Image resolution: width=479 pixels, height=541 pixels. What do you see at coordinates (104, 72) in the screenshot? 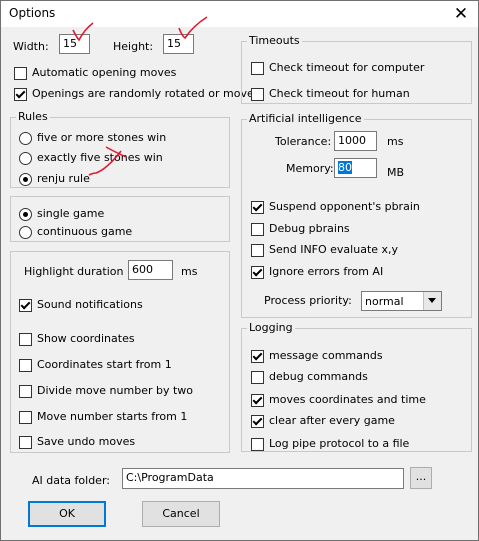
I see `automatic-opening-label: Automatic opening moves` at bounding box center [104, 72].